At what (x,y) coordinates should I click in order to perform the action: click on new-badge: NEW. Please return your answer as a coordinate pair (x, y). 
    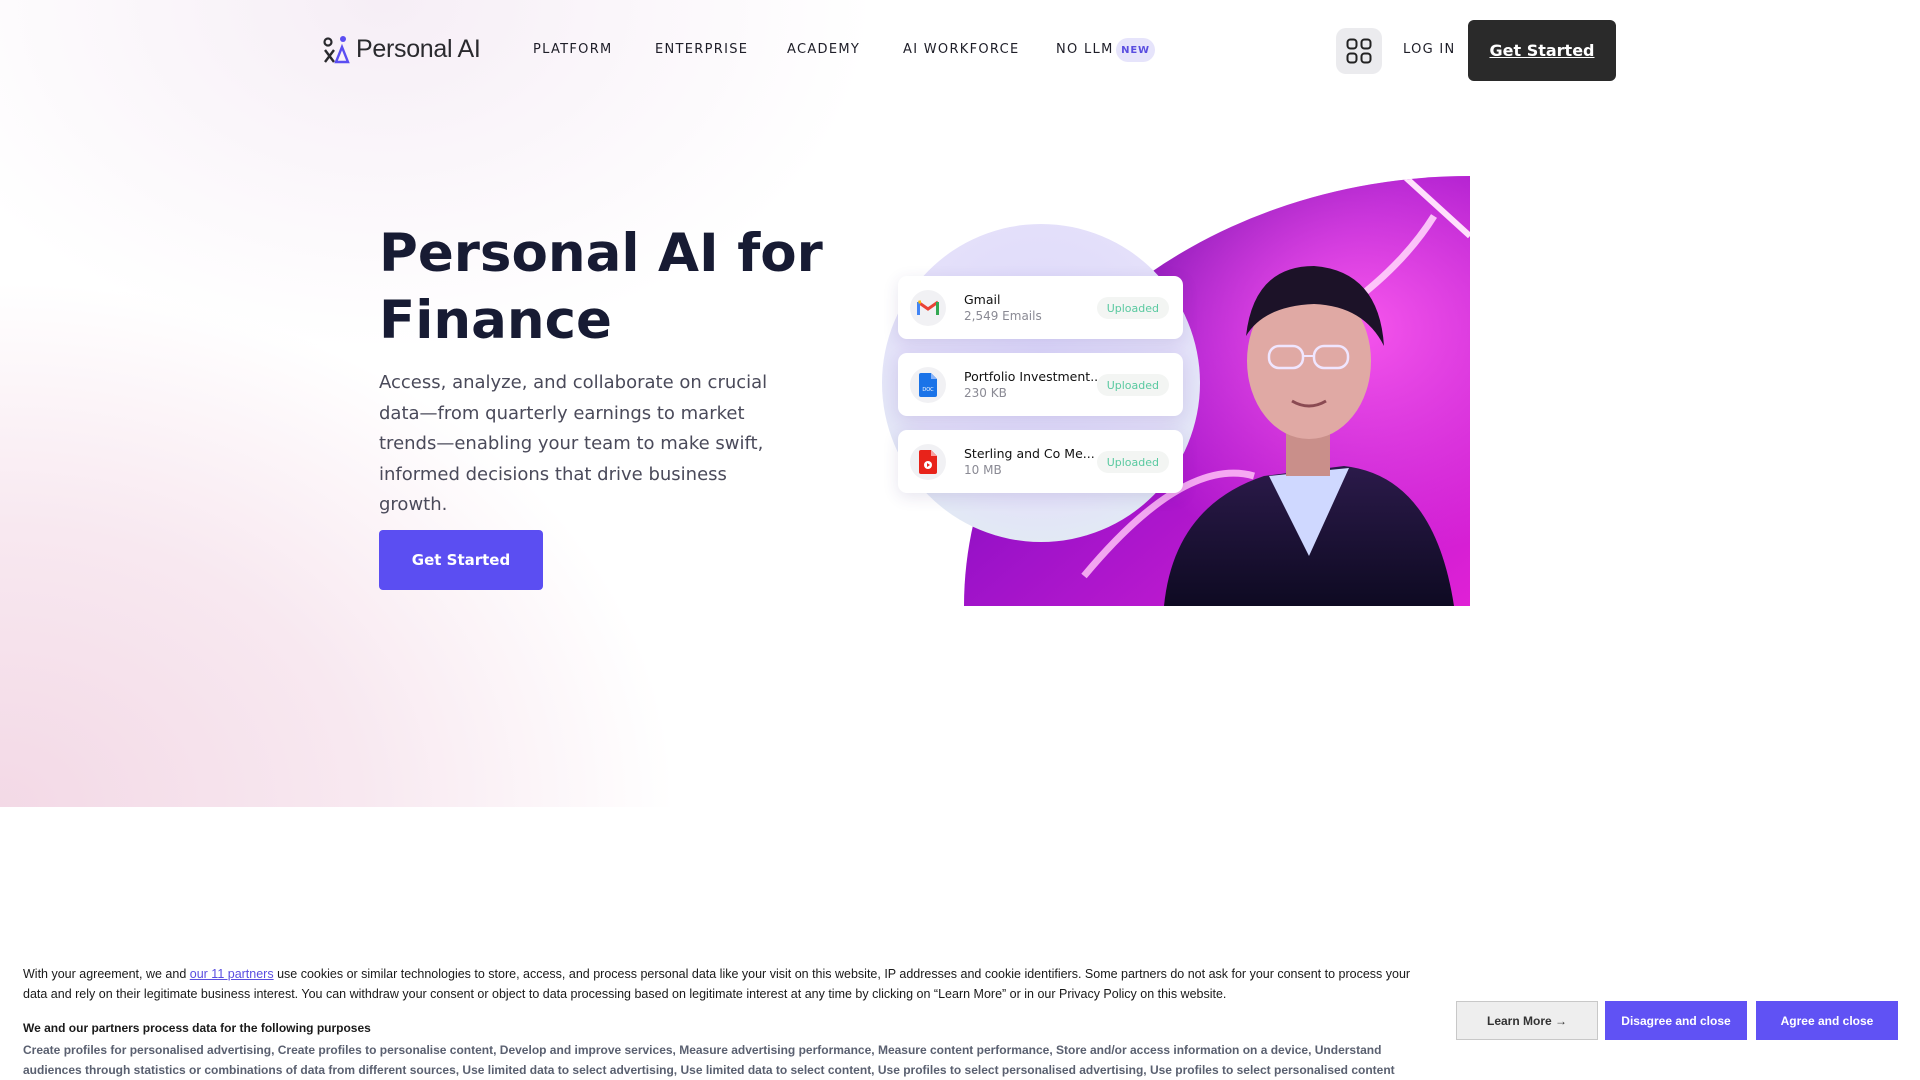
    Looking at the image, I should click on (1135, 50).